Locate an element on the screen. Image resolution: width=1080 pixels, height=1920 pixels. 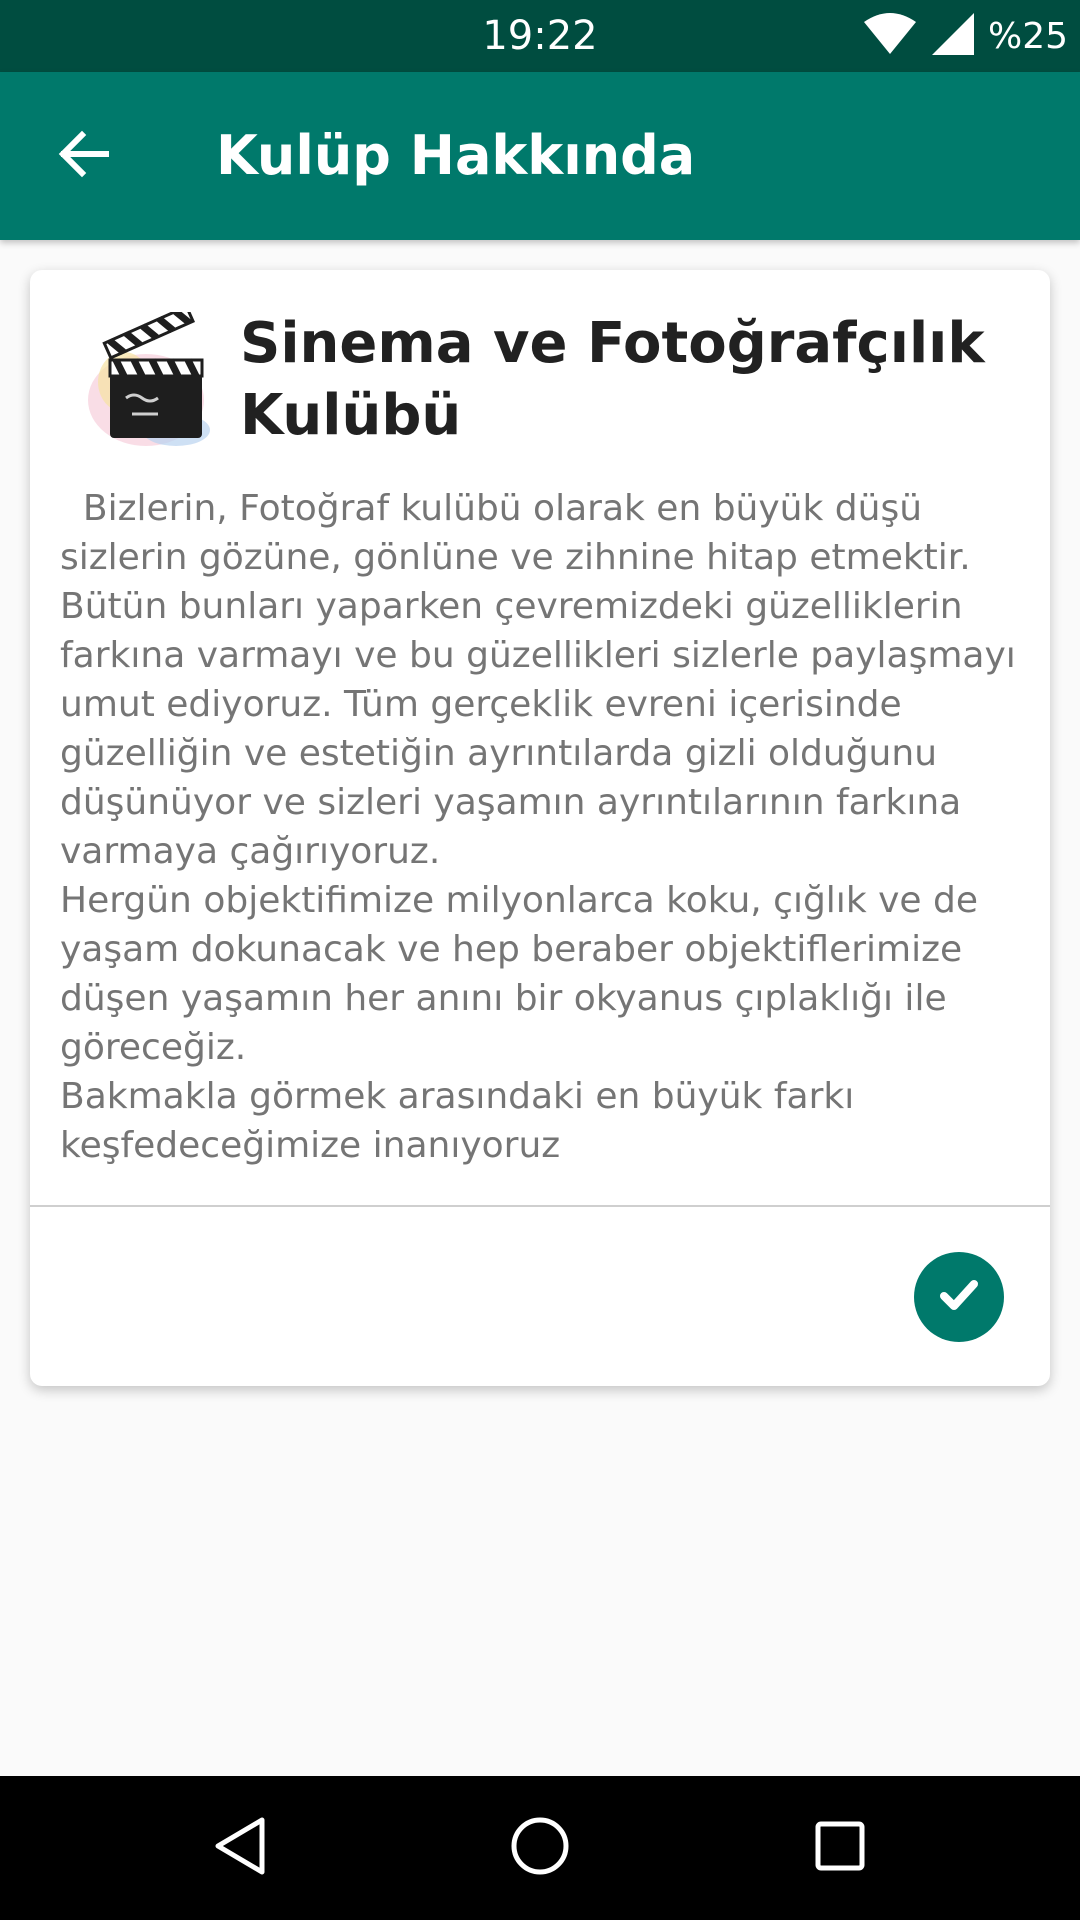
status-icons: %25 is located at coordinates (965, 36).